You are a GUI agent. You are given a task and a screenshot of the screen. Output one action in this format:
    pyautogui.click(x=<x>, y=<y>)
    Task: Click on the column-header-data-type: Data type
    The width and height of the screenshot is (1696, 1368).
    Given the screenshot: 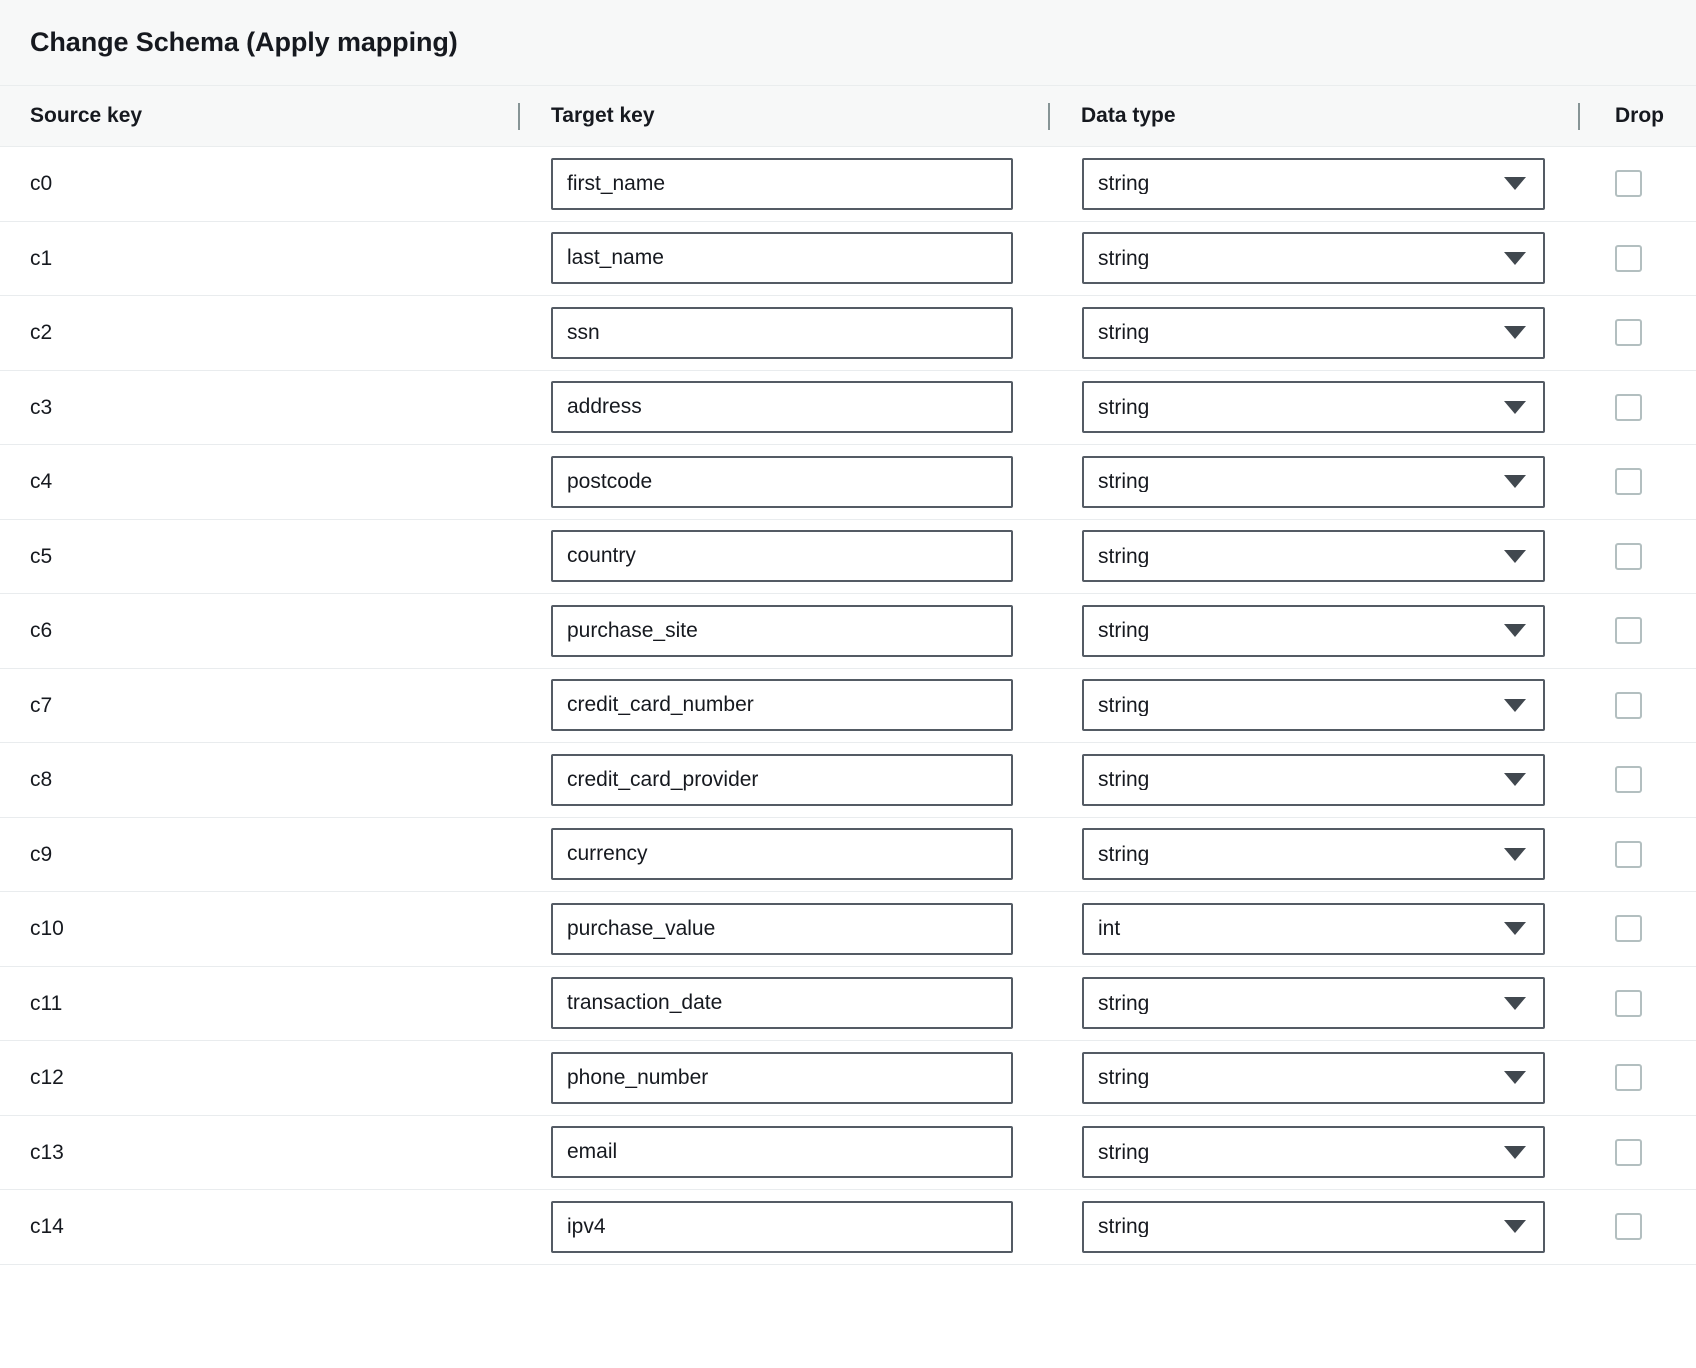 What is the action you would take?
    pyautogui.click(x=1313, y=116)
    